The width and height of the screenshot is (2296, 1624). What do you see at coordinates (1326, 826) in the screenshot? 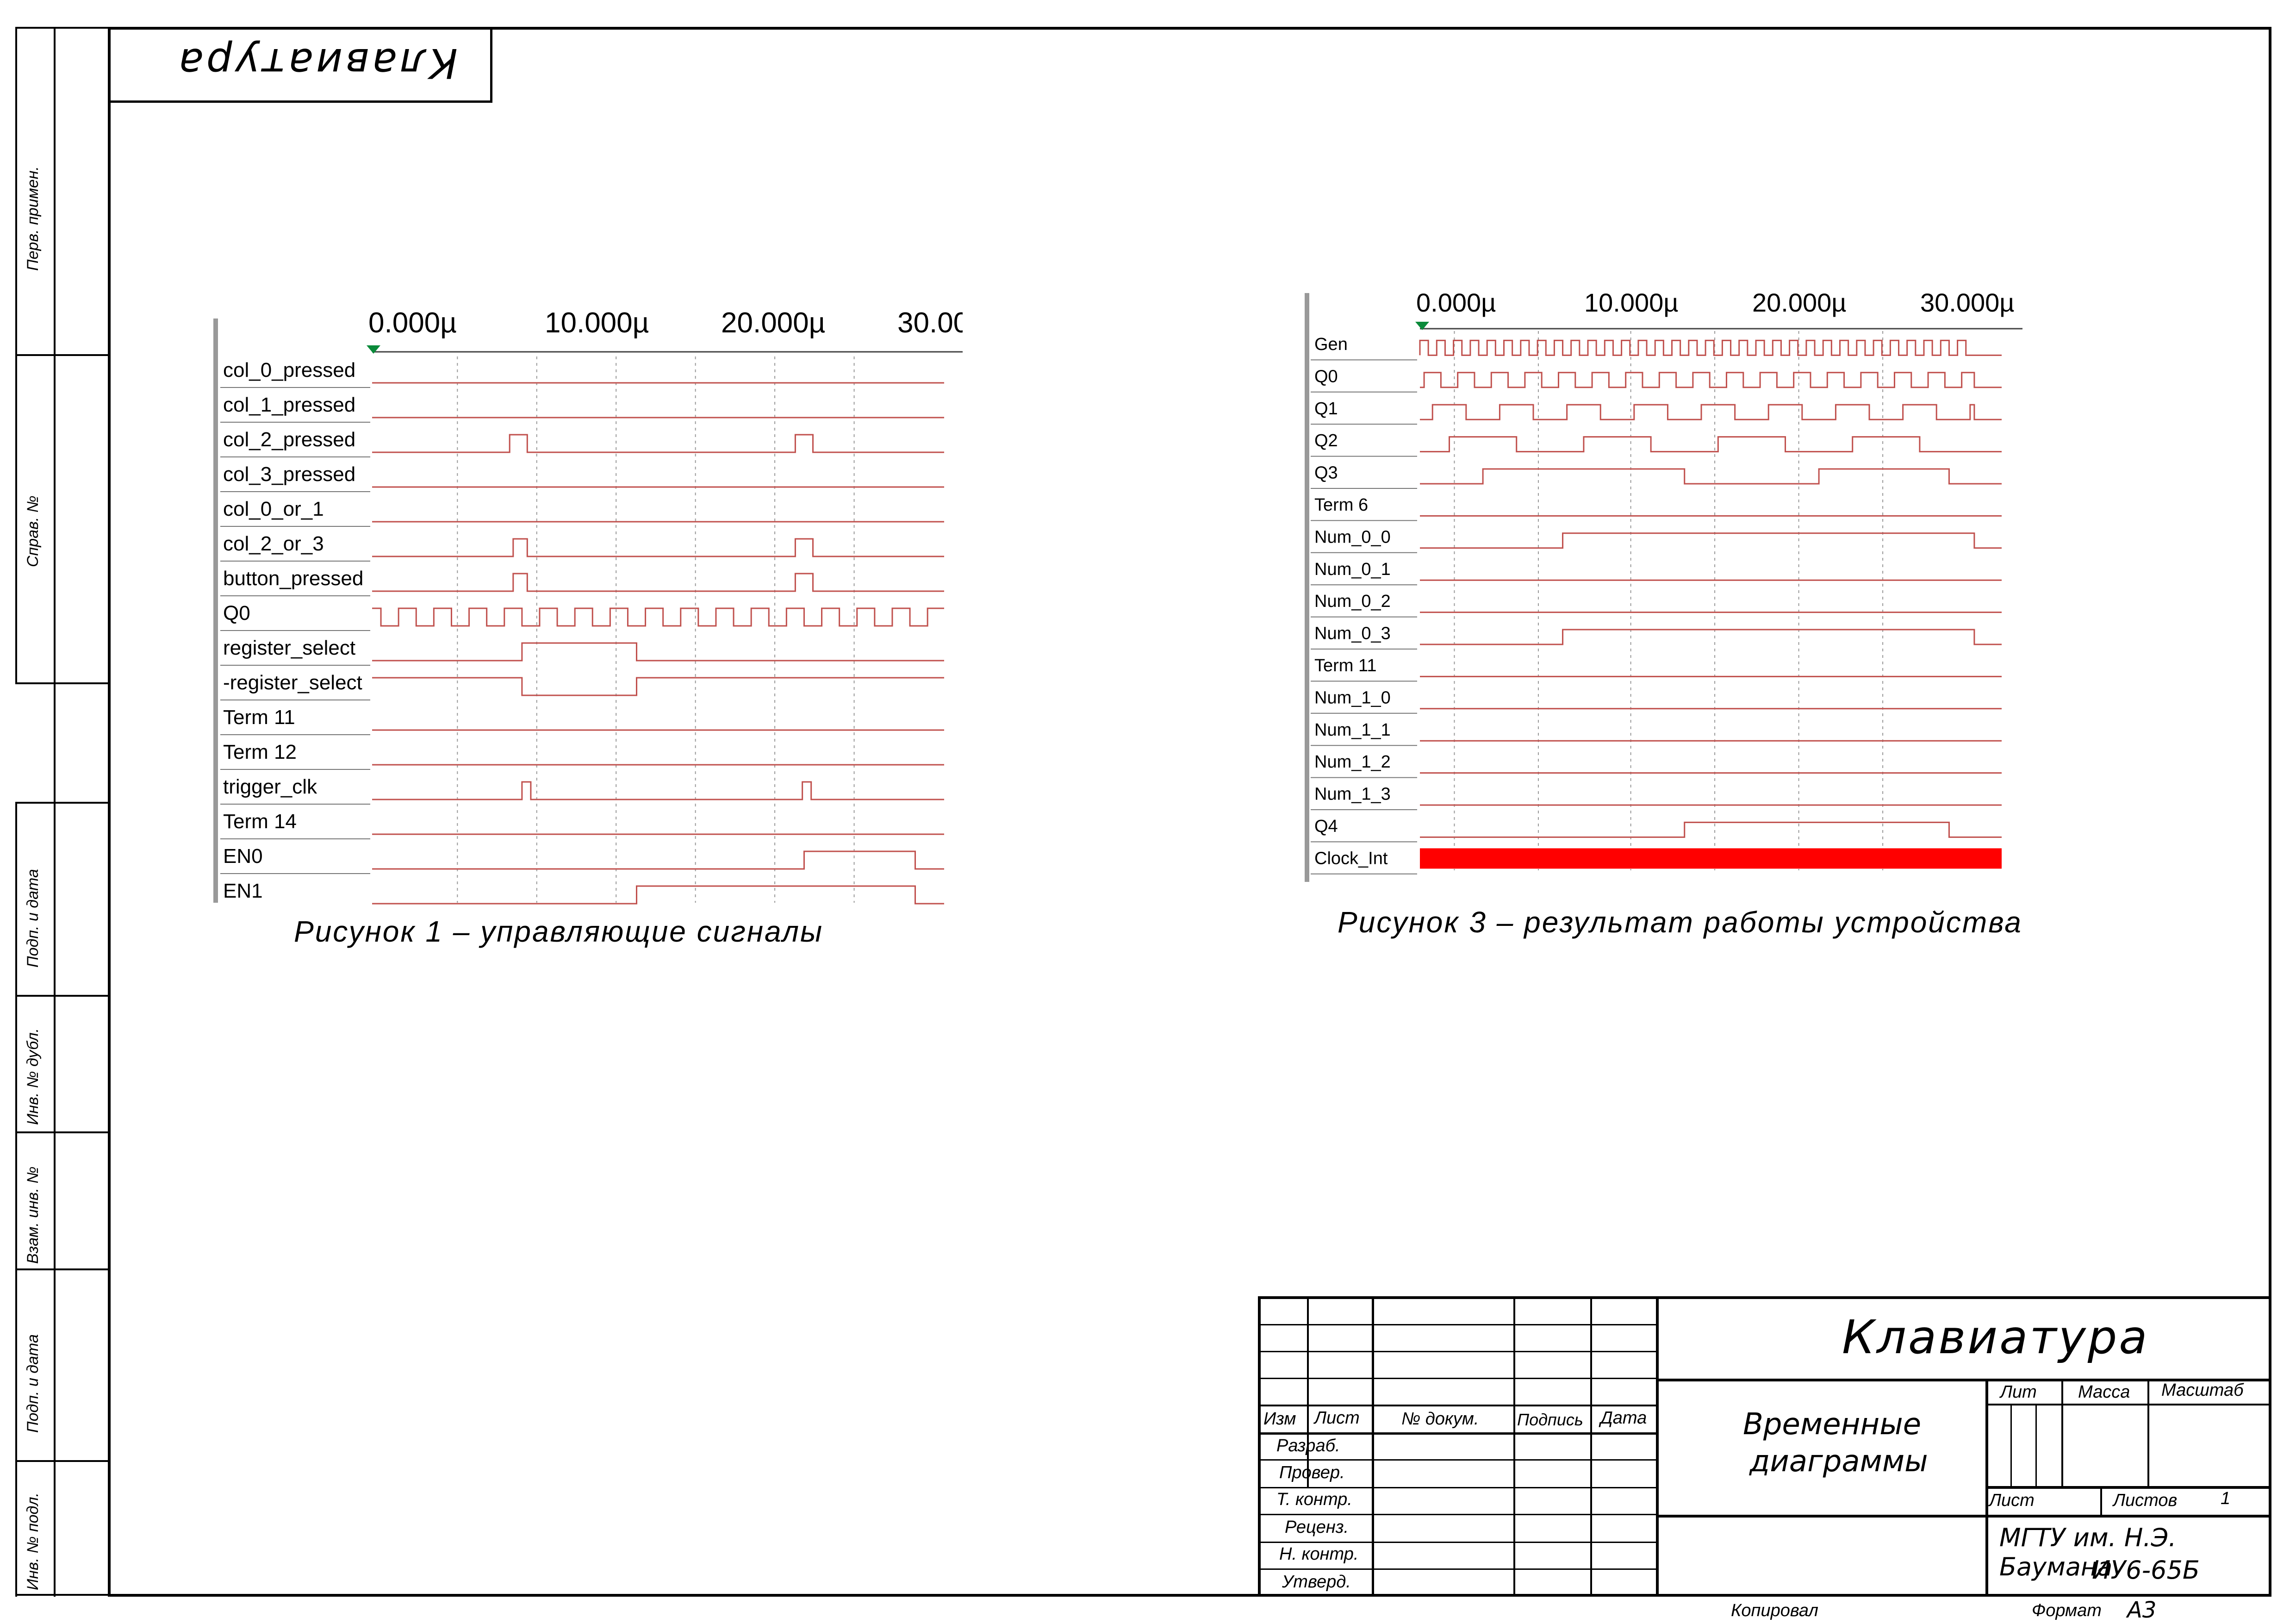
I see `fig3-signal-label: Q4` at bounding box center [1326, 826].